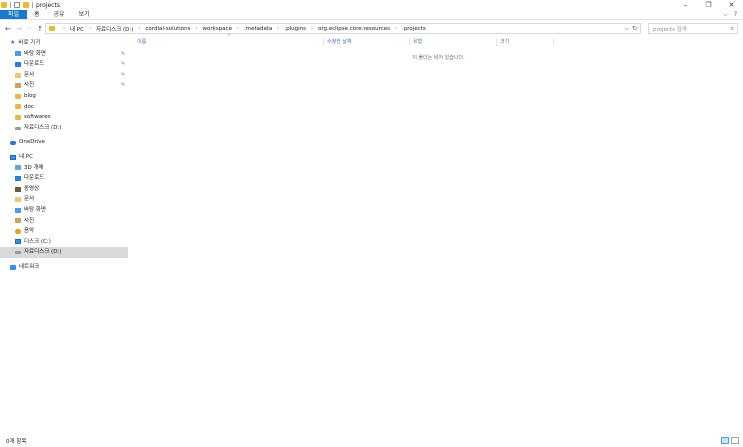 The image size is (743, 447). Describe the element at coordinates (167, 29) in the screenshot. I see `breadcrumb-cordial-solutions: cordial-solutions` at that location.